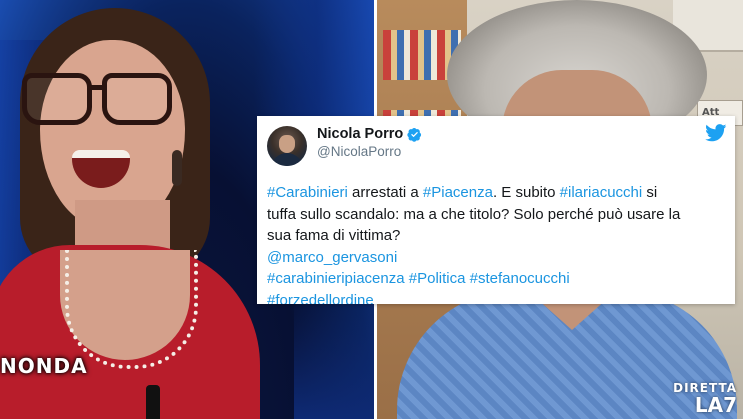  Describe the element at coordinates (334, 235) in the screenshot. I see `tweet-line-3: sua fama di vittima?` at that location.